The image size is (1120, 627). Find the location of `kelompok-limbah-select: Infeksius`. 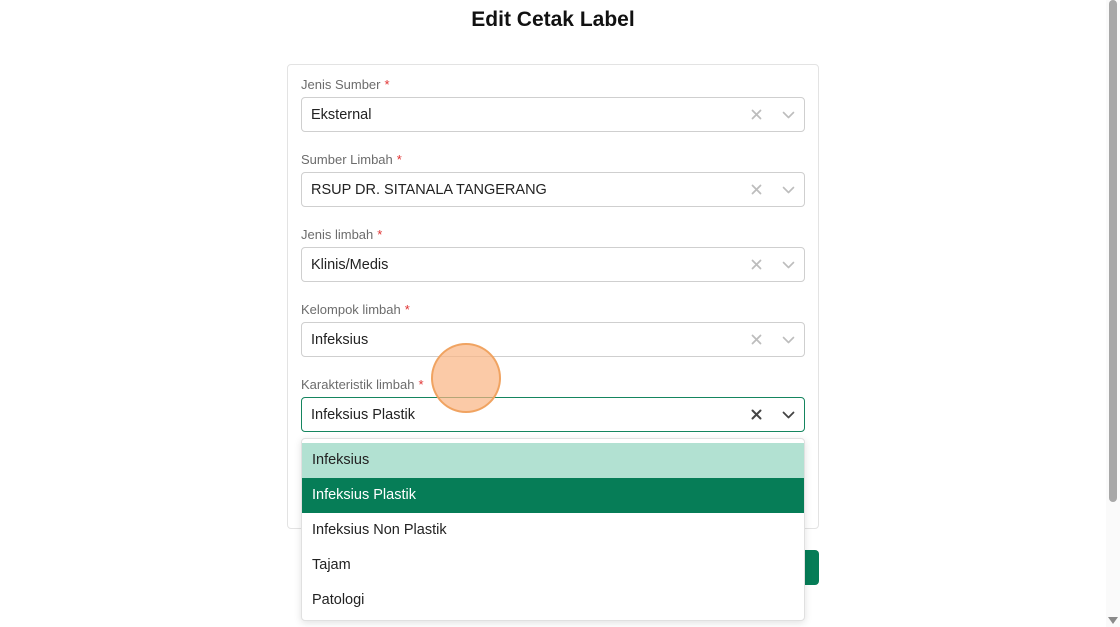

kelompok-limbah-select: Infeksius is located at coordinates (553, 339).